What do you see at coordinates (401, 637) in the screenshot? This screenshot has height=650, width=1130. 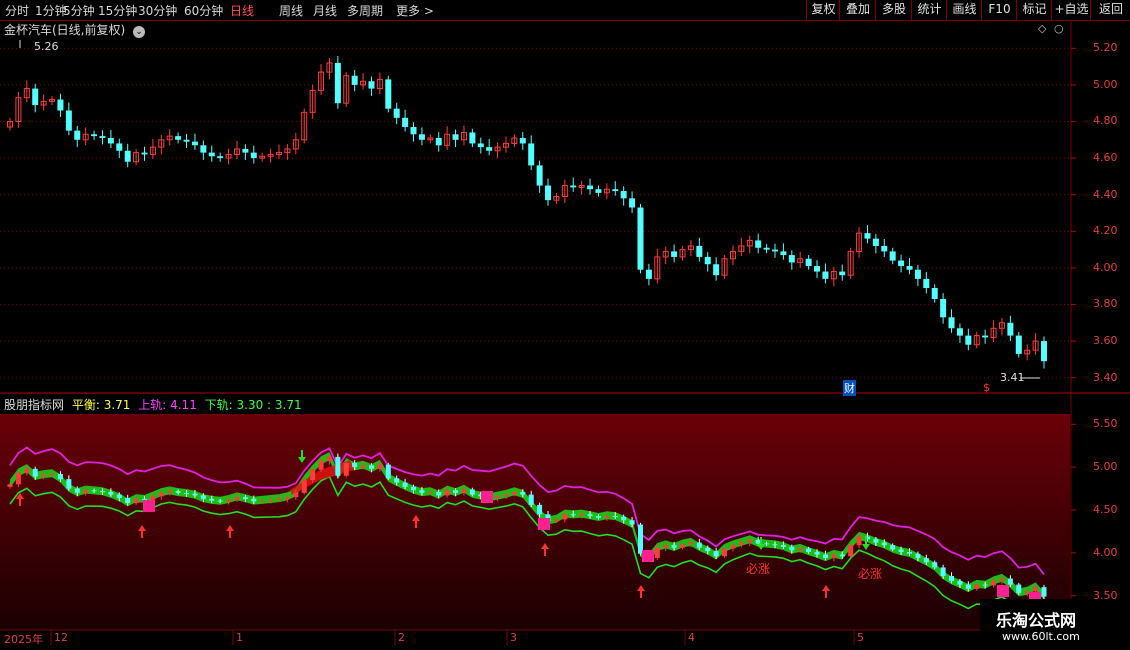 I see `x-label-3: 2` at bounding box center [401, 637].